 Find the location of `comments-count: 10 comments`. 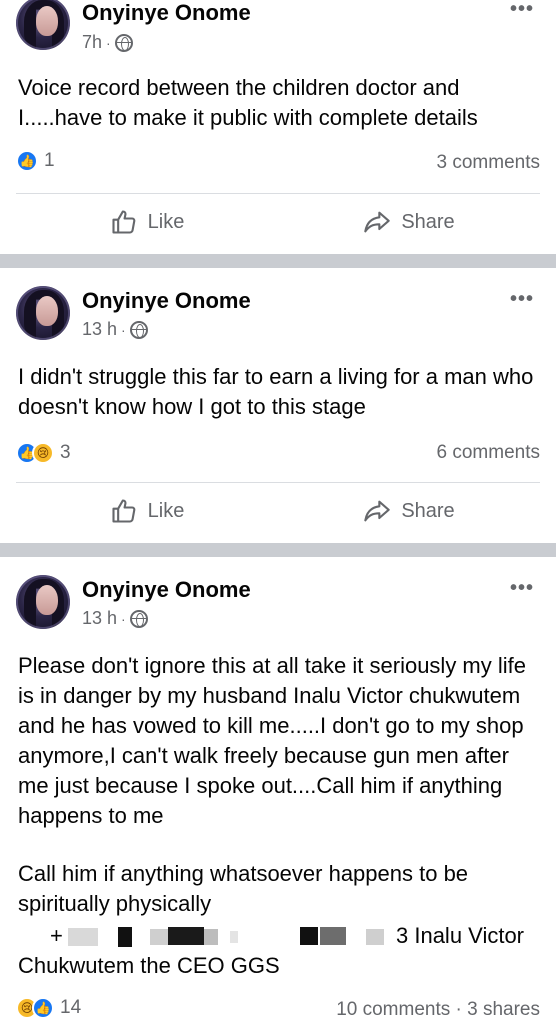

comments-count: 10 comments is located at coordinates (393, 1009).